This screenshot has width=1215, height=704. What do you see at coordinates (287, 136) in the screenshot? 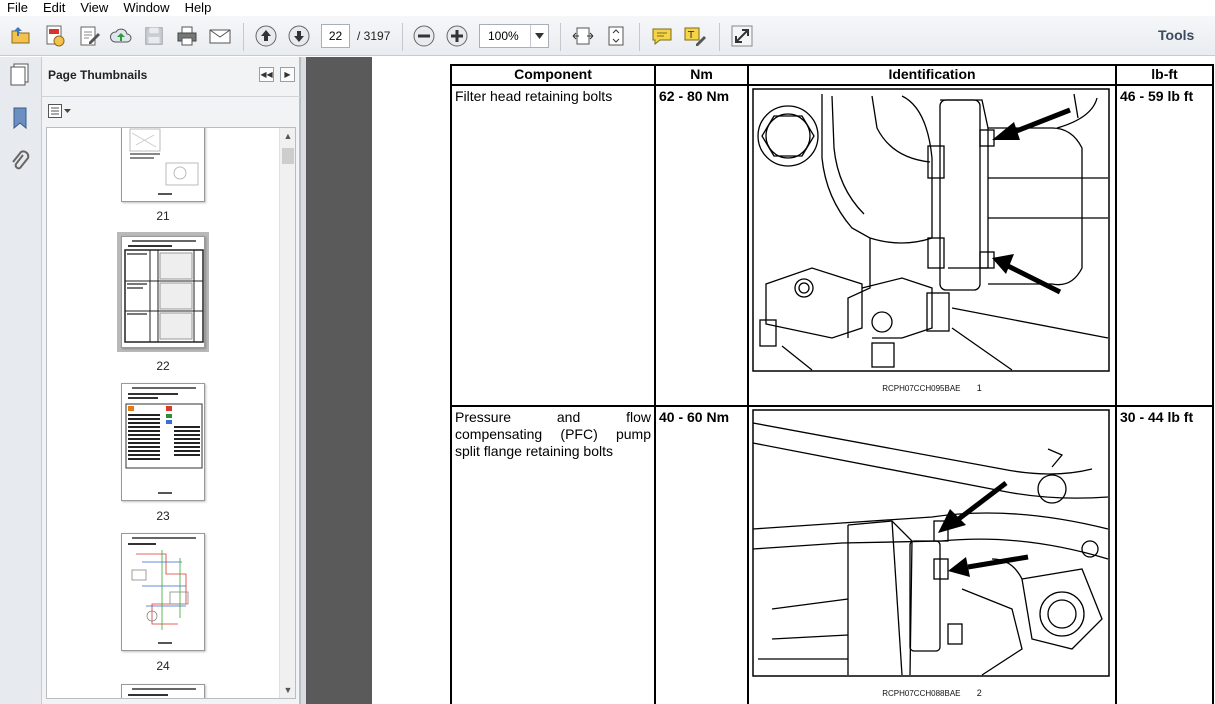
I see `scroll-up-icon: ▲` at bounding box center [287, 136].